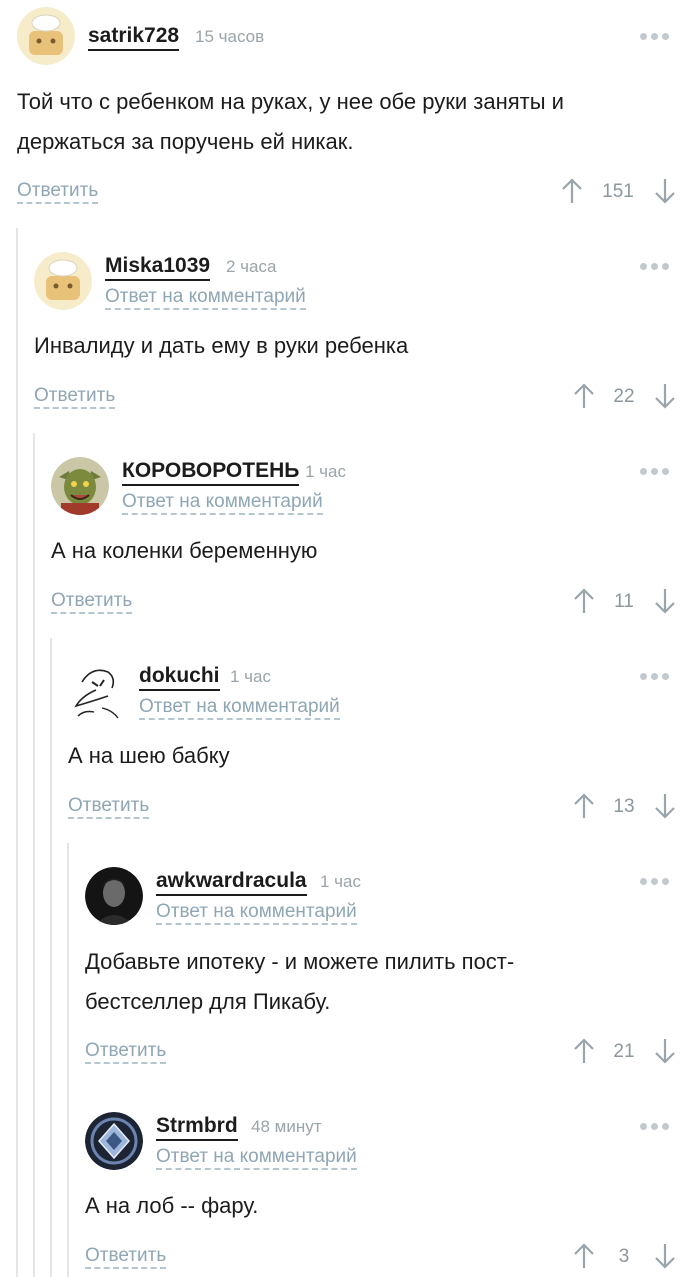 The image size is (700, 1277). I want to click on comment-text: А на шею бабку, so click(149, 755).